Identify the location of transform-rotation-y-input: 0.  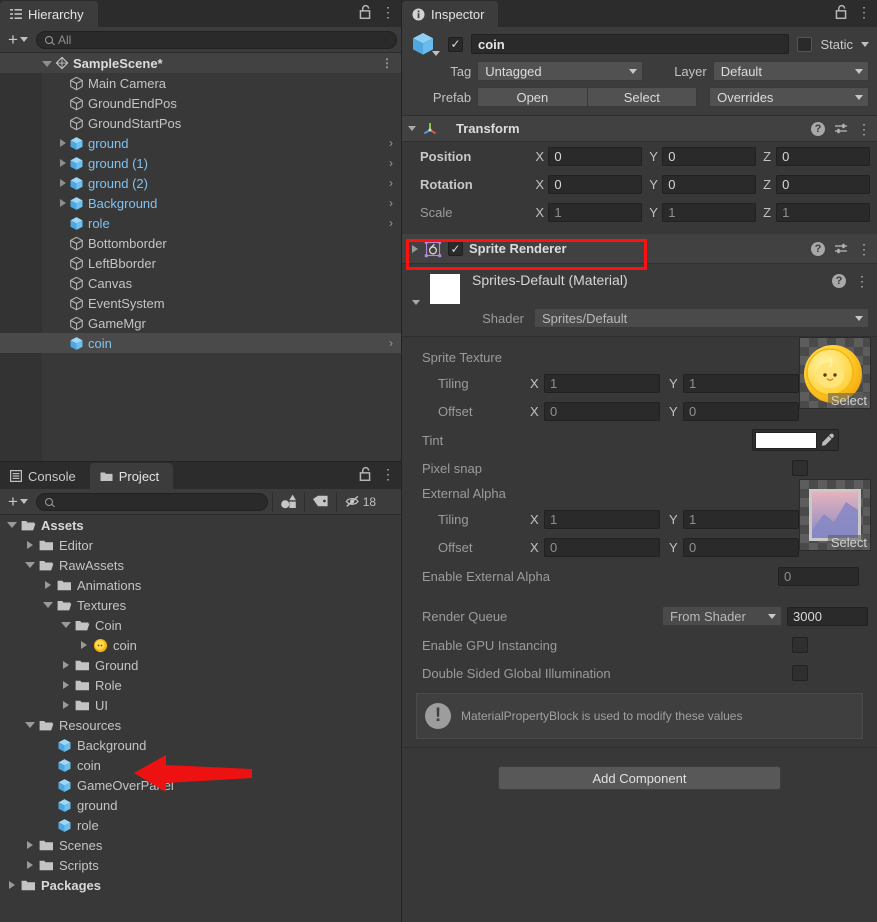
(709, 184).